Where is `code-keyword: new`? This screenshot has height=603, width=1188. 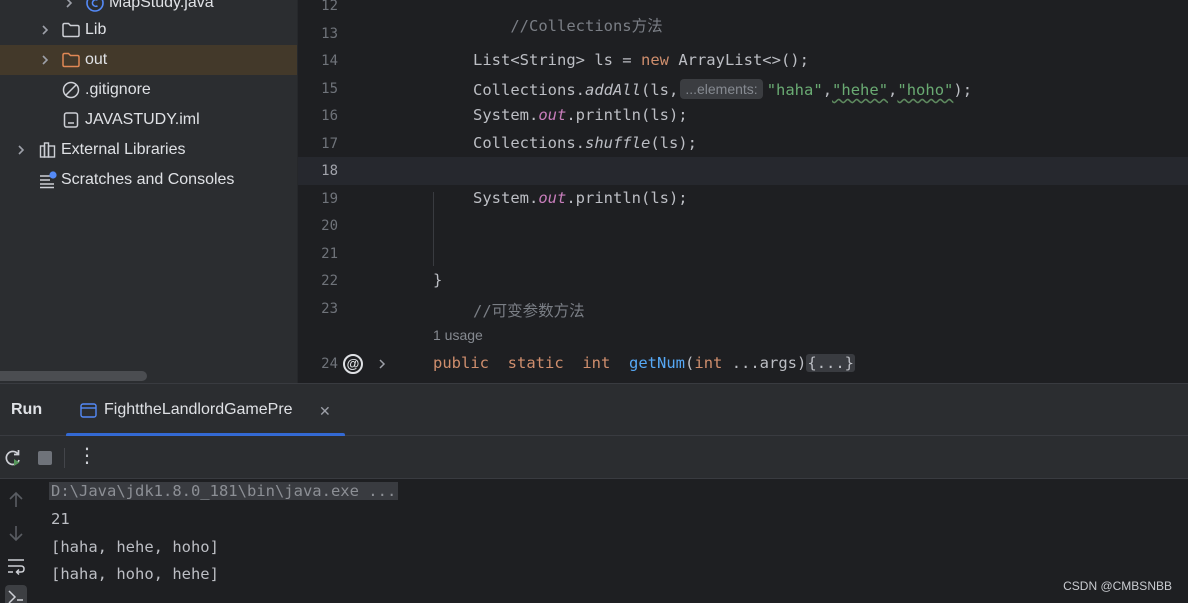 code-keyword: new is located at coordinates (654, 60).